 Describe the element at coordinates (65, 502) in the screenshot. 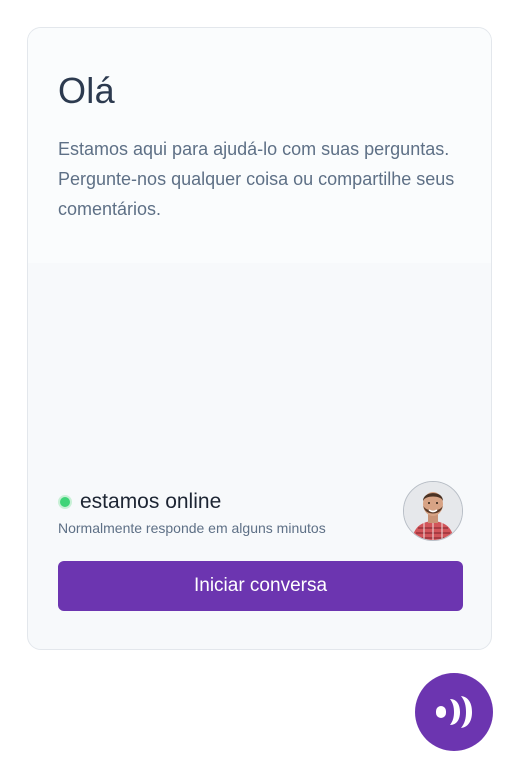

I see `online-status-dot` at that location.